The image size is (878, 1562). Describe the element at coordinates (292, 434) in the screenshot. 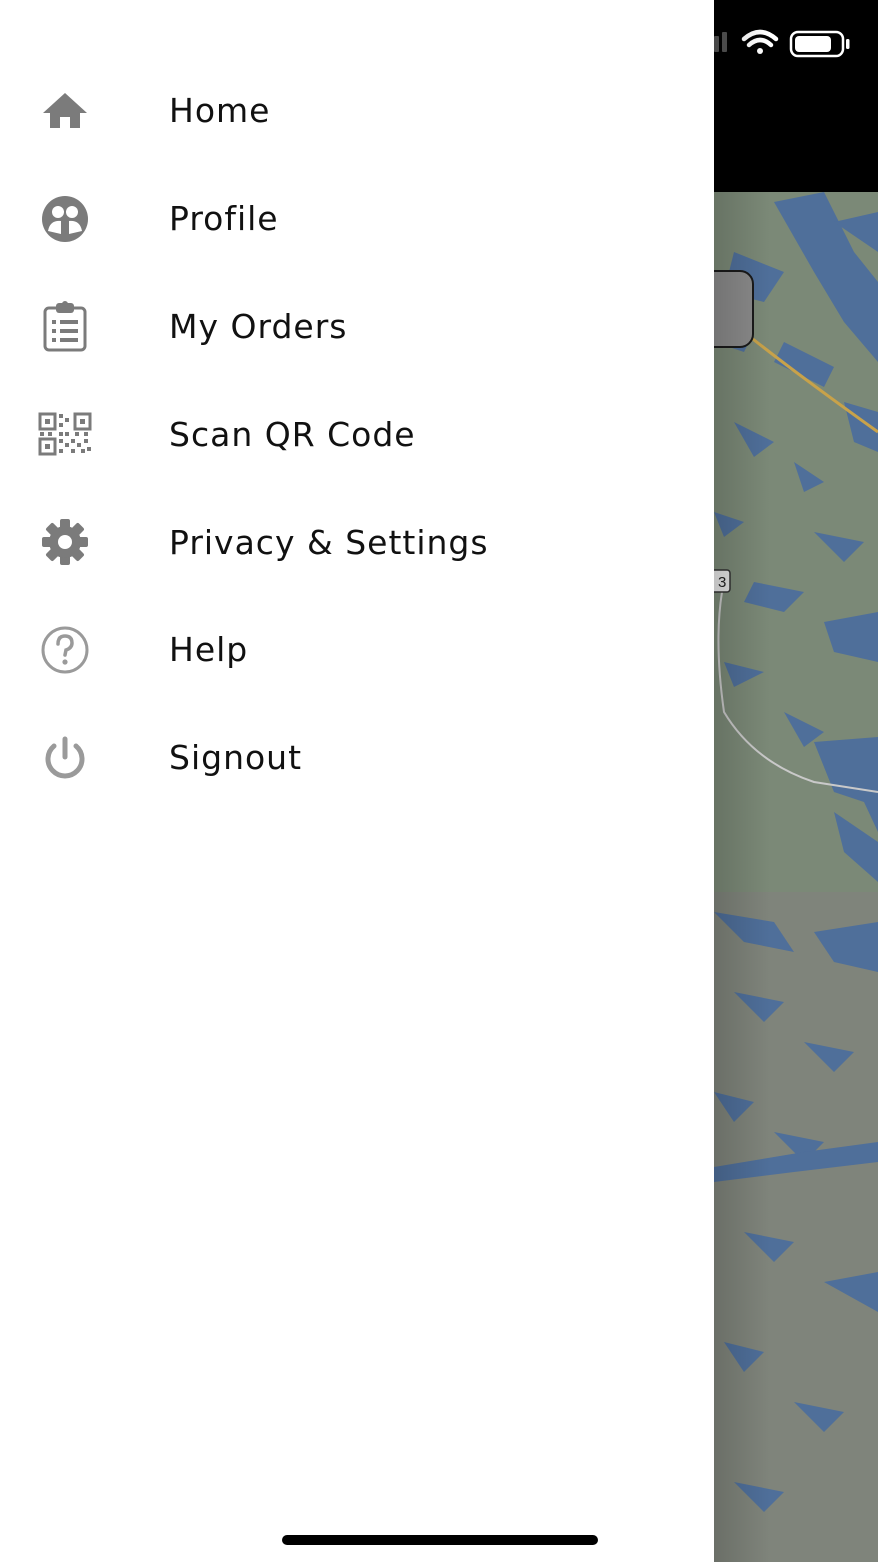

I see `menu-label-scan-qr-code: Scan QR Code` at that location.